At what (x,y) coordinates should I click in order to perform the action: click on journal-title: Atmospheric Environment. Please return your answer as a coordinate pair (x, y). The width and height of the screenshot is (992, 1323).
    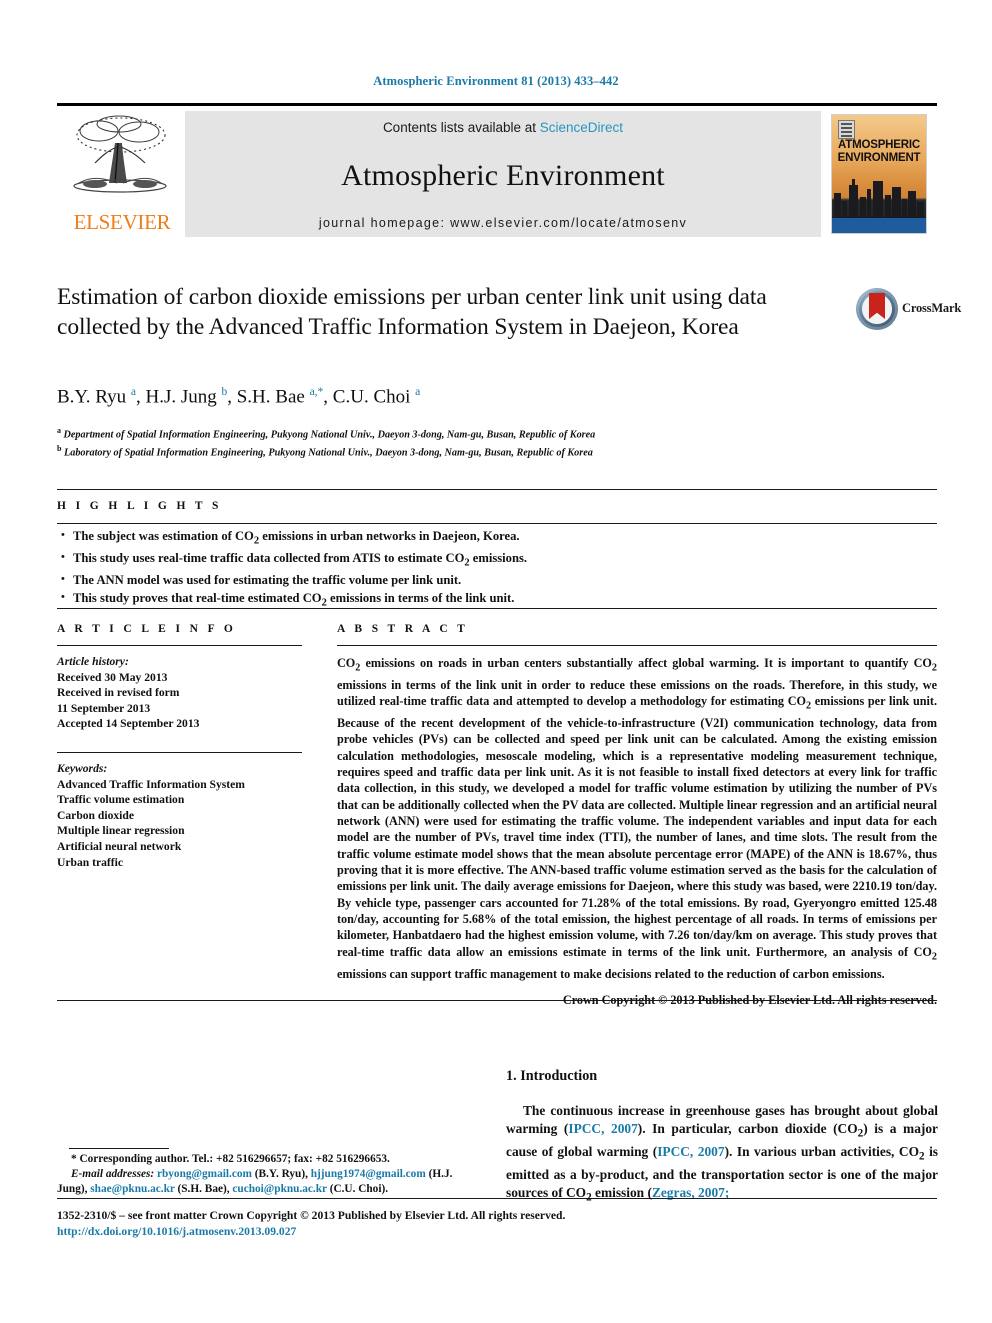
    Looking at the image, I should click on (503, 175).